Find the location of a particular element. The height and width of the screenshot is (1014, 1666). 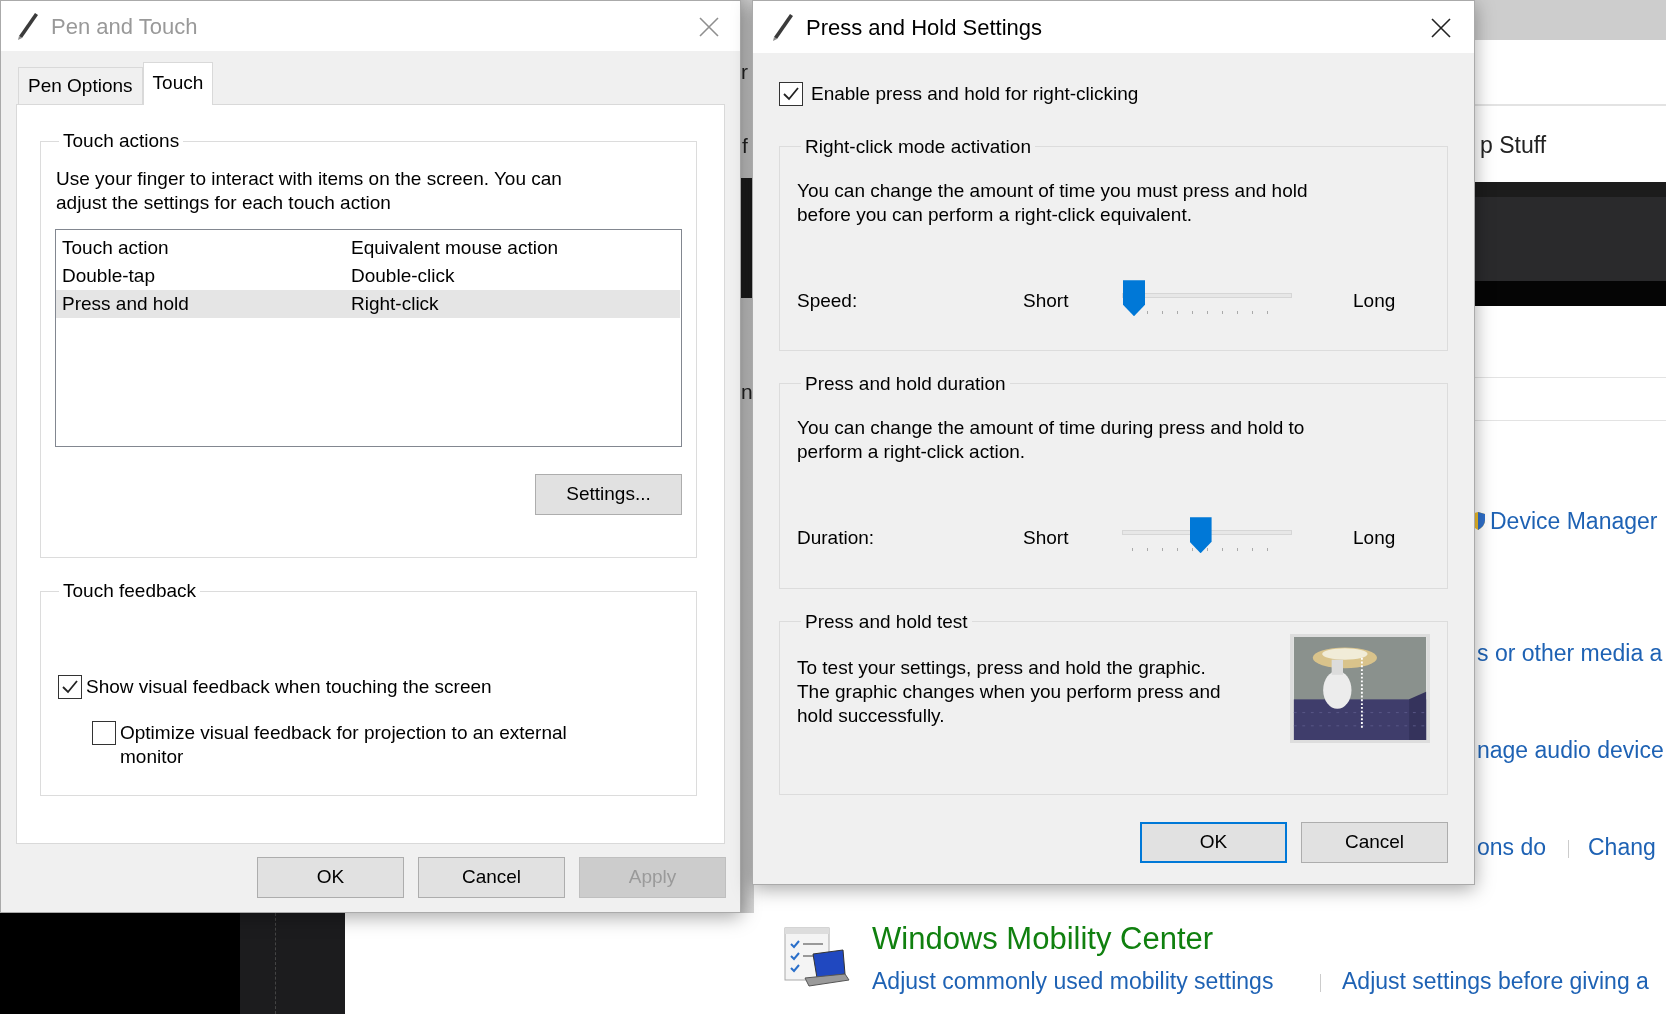

group-title: Press and hold duration is located at coordinates (905, 383).